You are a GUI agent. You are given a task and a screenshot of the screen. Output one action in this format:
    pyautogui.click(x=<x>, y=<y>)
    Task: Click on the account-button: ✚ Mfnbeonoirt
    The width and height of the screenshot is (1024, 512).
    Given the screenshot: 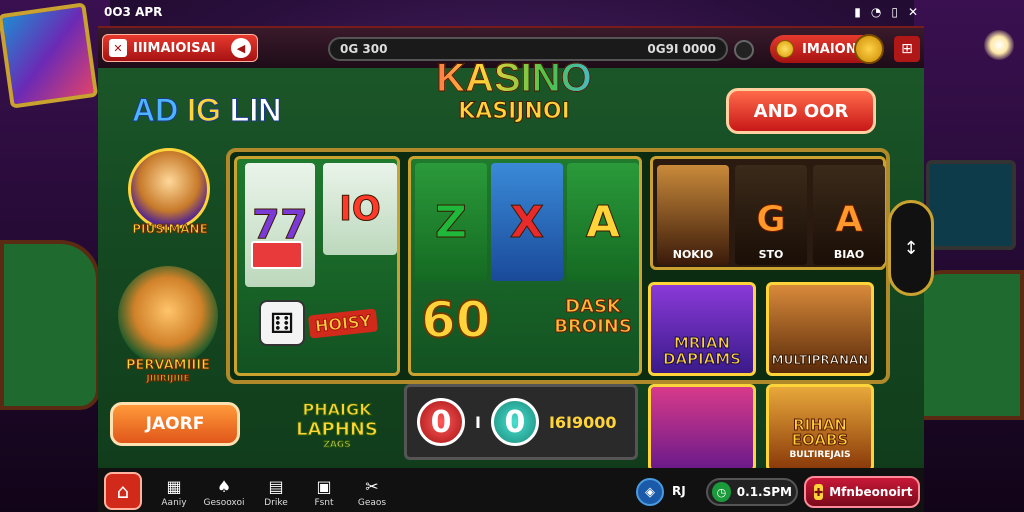 What is the action you would take?
    pyautogui.click(x=862, y=492)
    